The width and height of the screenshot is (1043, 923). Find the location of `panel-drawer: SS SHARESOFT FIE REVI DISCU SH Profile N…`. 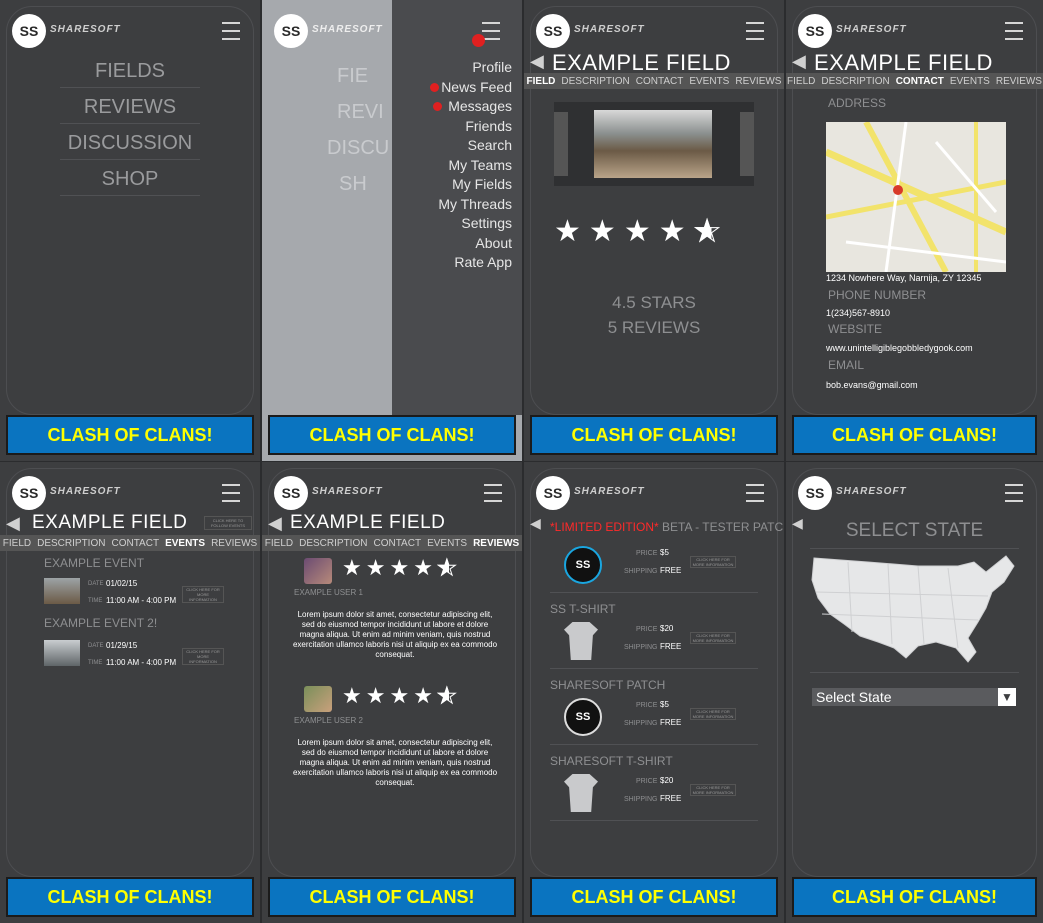

panel-drawer: SS SHARESOFT FIE REVI DISCU SH Profile N… is located at coordinates (392, 230).